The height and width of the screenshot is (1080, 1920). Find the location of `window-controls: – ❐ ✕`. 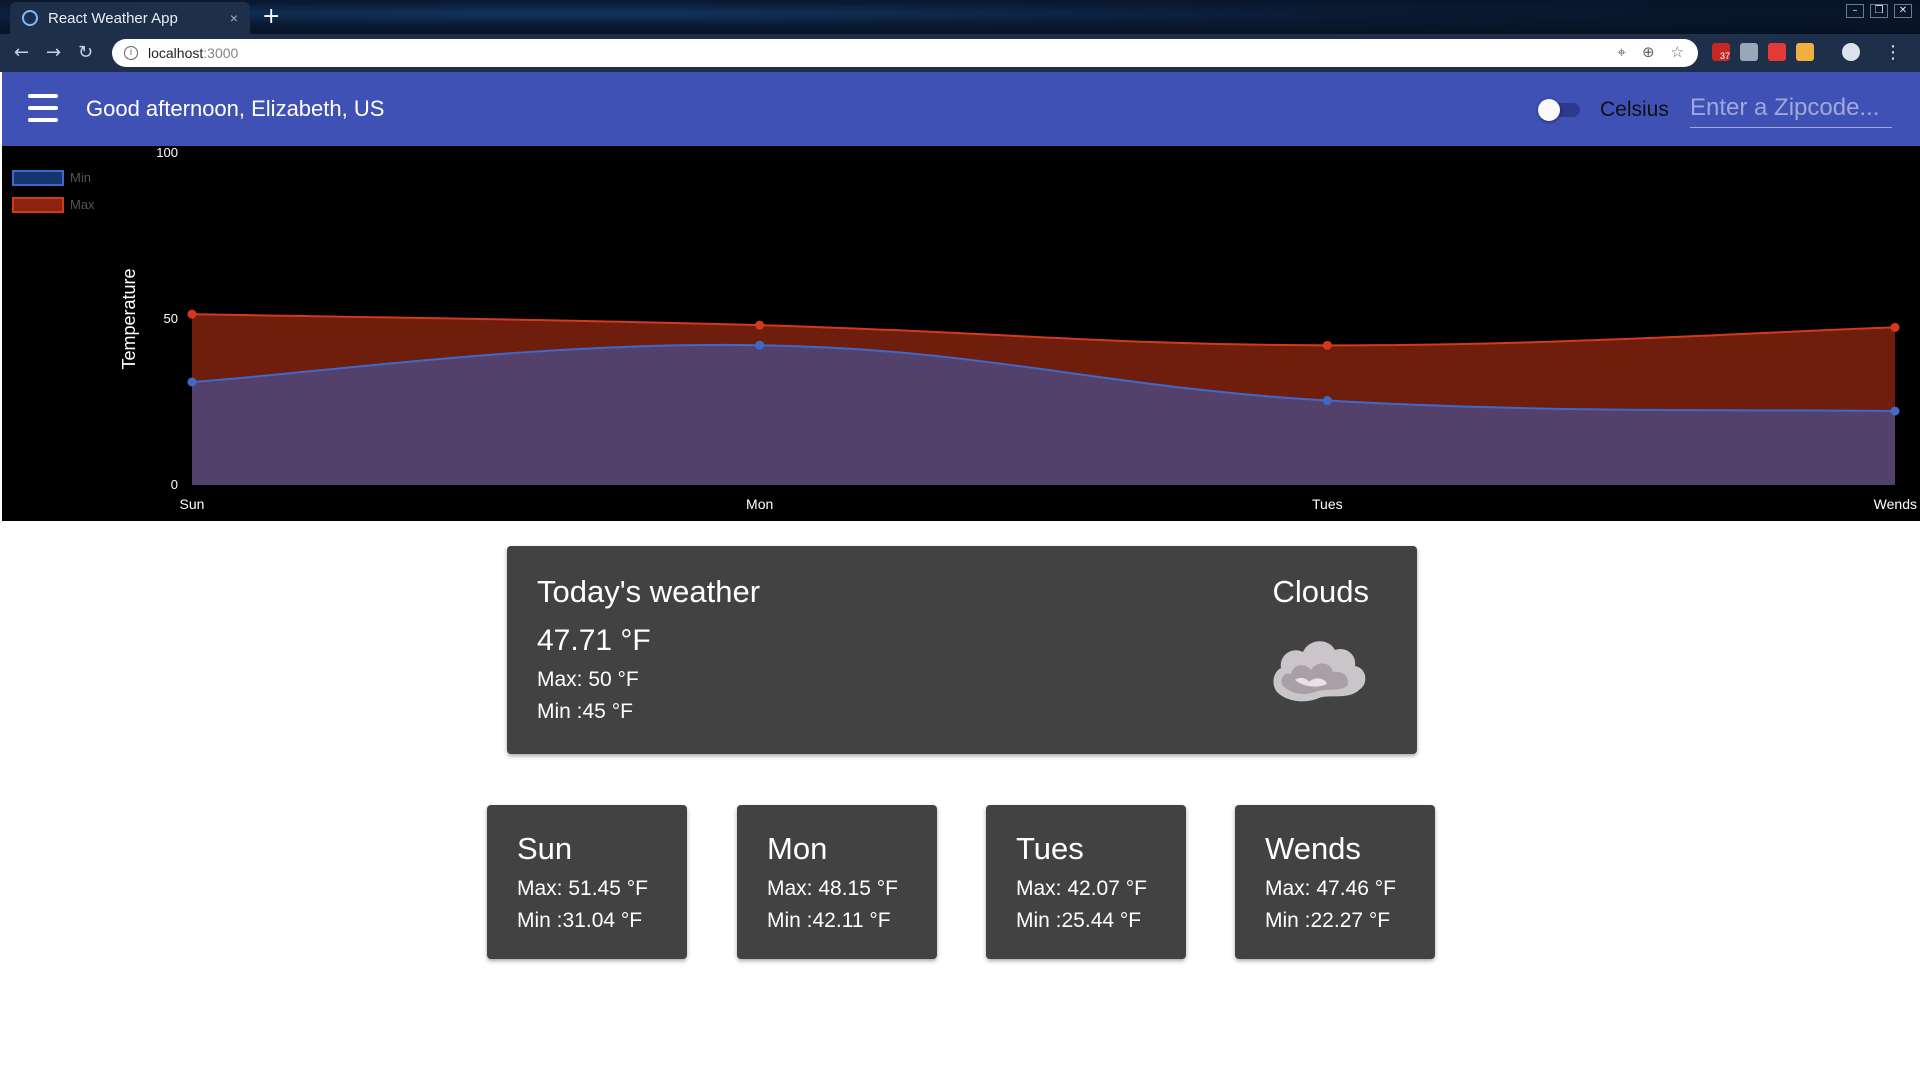

window-controls: – ❐ ✕ is located at coordinates (1879, 11).